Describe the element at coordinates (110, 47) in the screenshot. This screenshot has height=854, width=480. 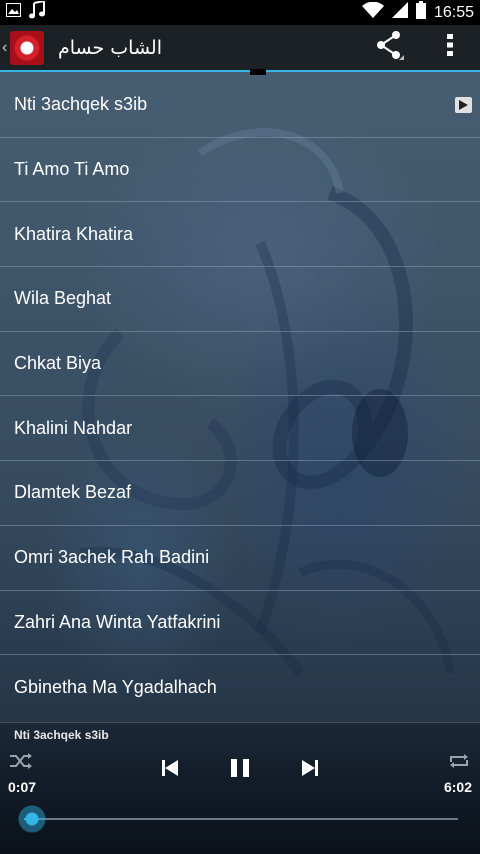
I see `app-title: الشاب حسام` at that location.